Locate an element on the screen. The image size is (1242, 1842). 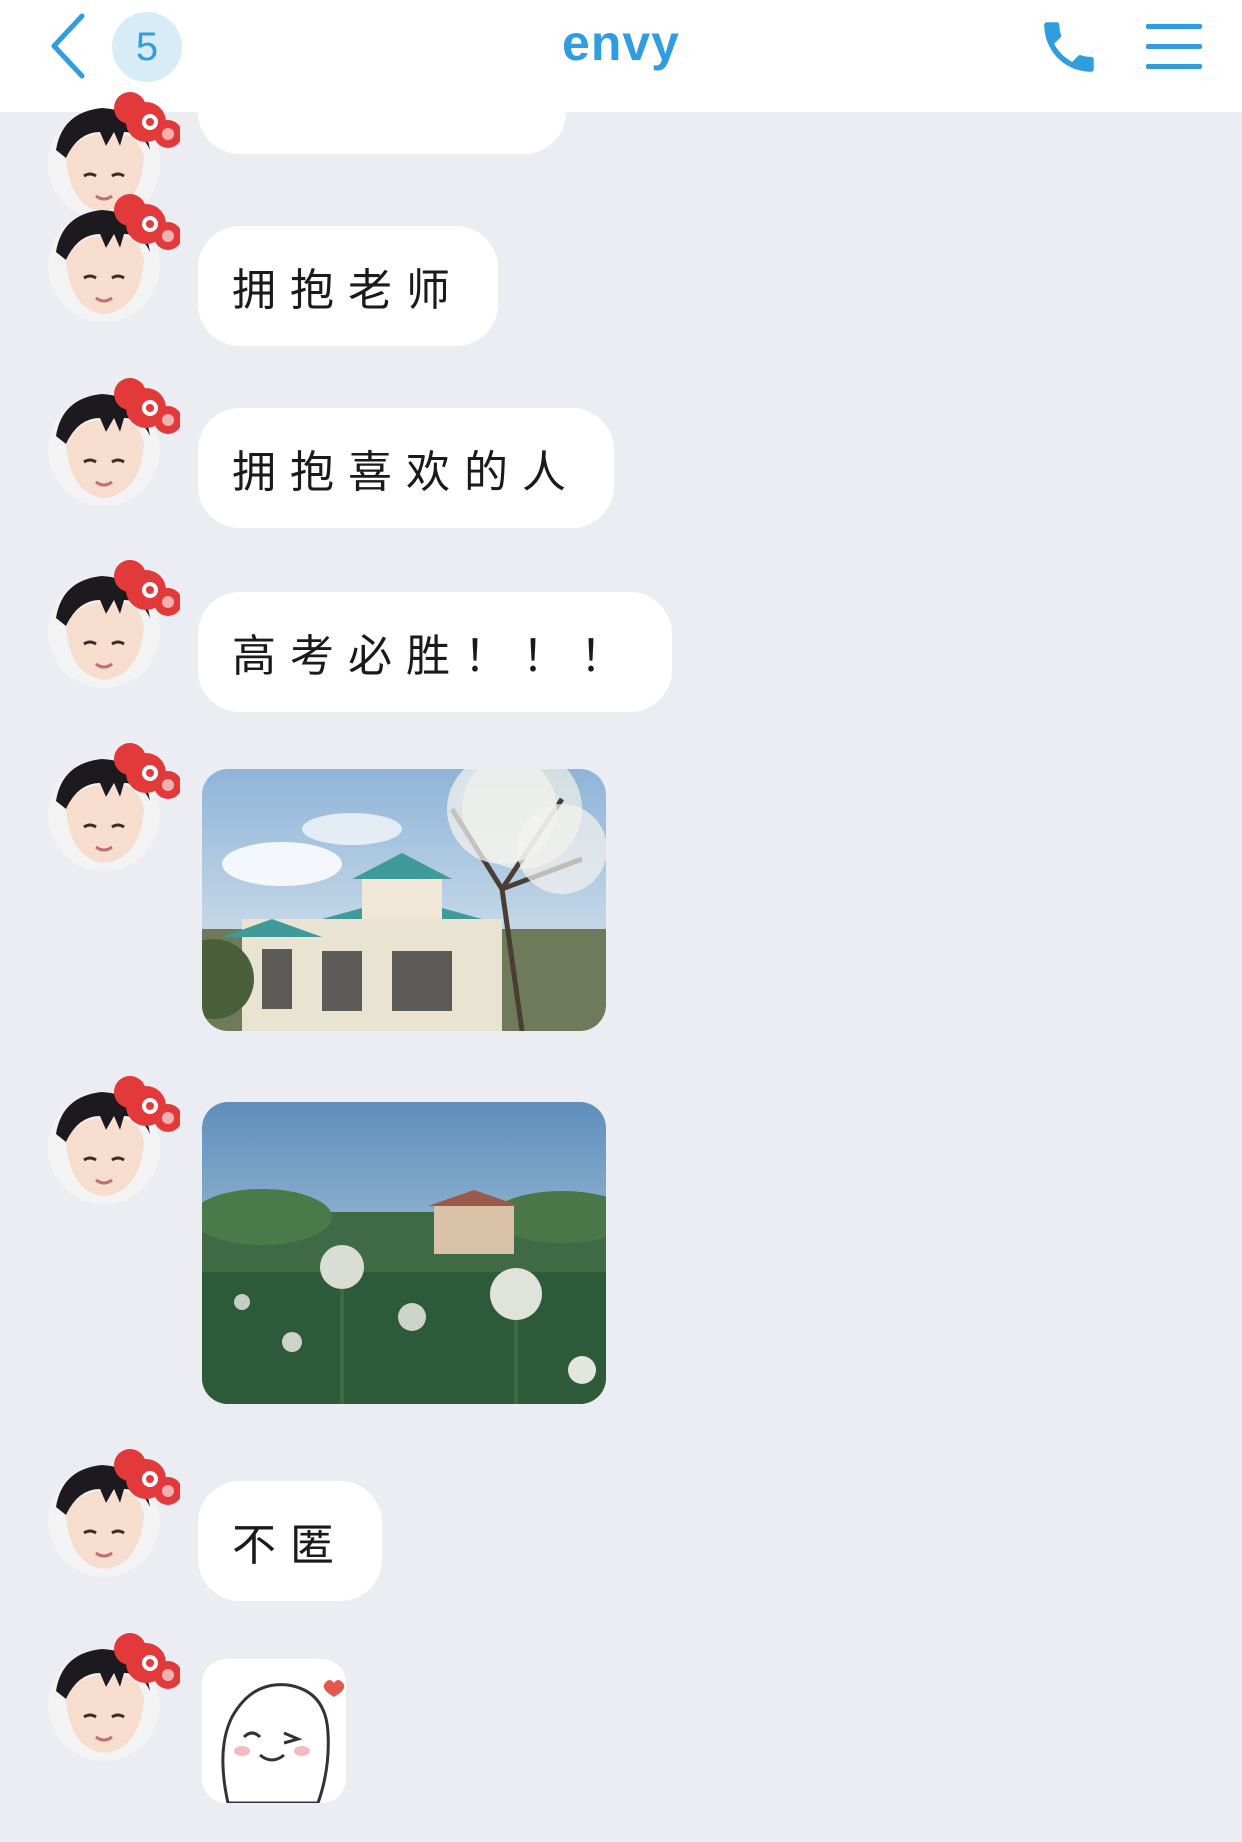
text-bubble: 拥抱老师 is located at coordinates (348, 286).